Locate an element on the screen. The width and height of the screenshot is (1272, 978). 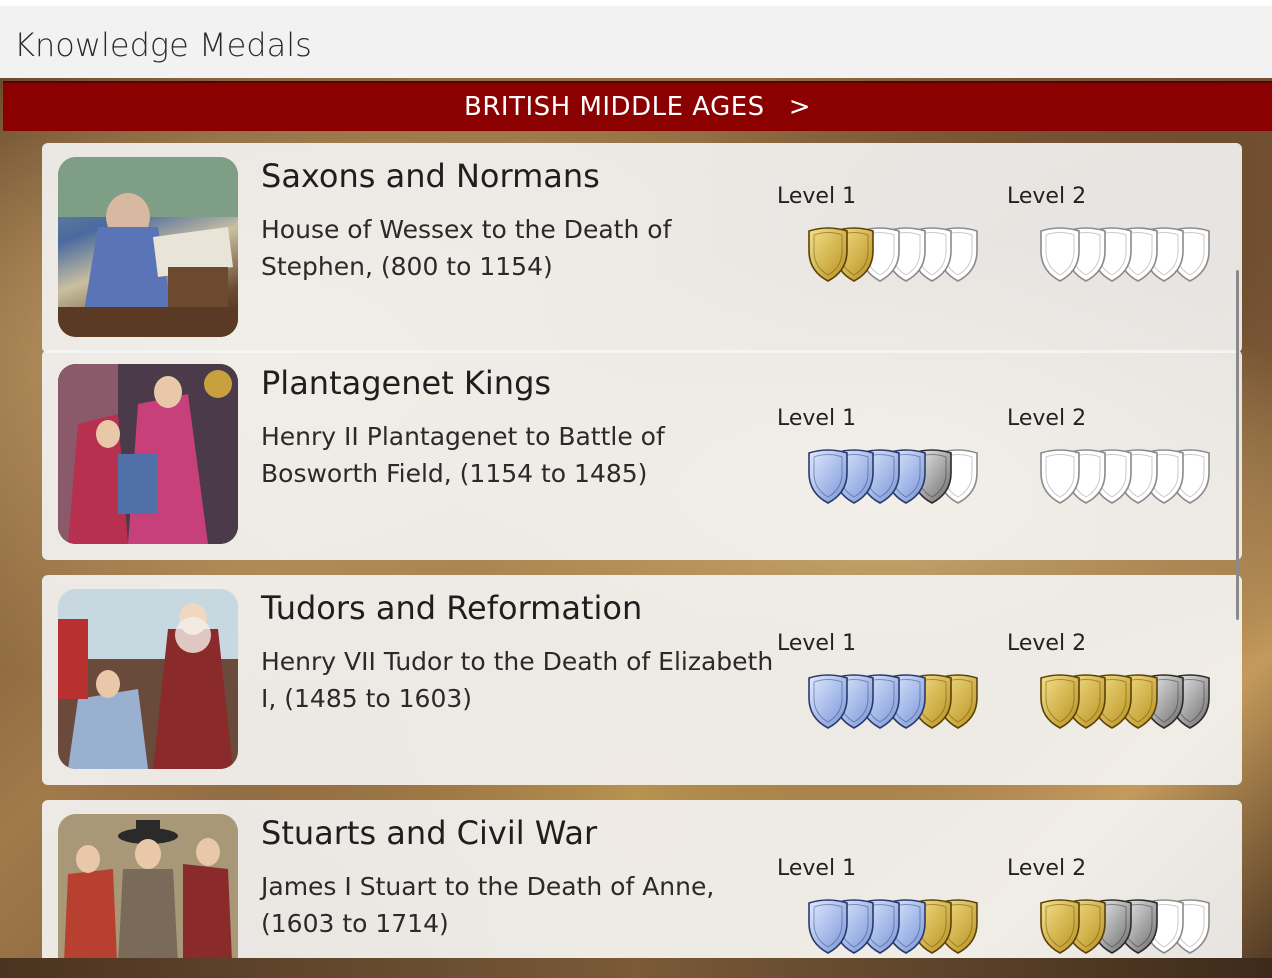
stuart-cavaliers-illustration is located at coordinates (148, 886).